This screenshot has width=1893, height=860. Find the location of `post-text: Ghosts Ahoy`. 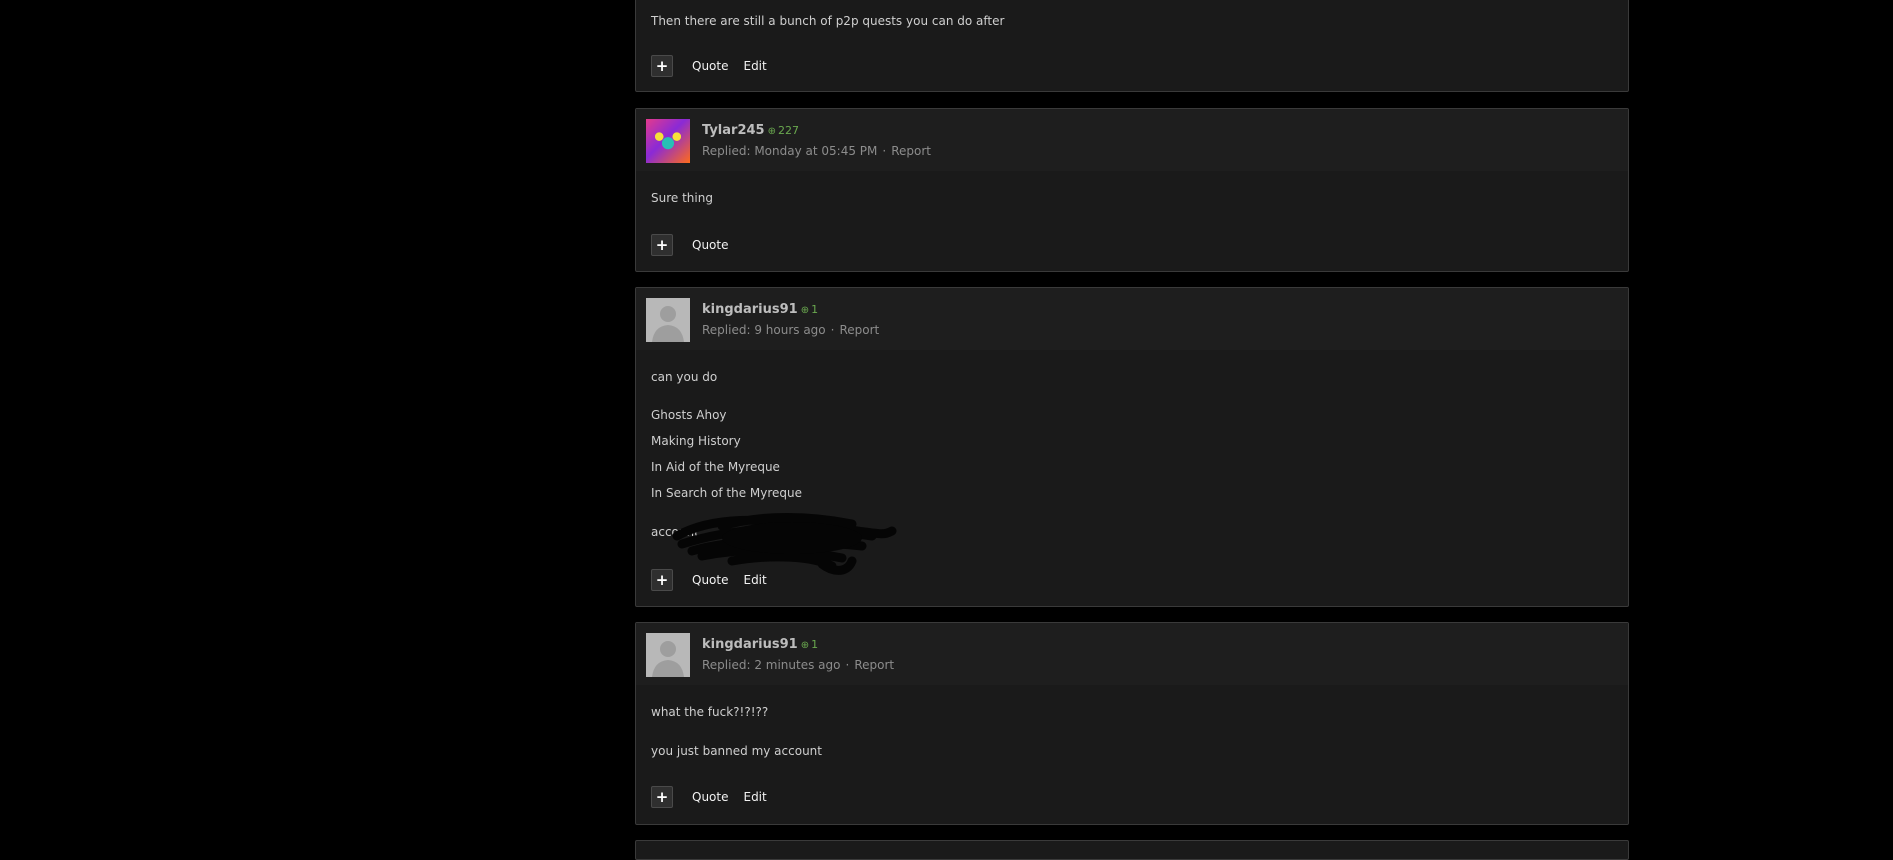

post-text: Ghosts Ahoy is located at coordinates (689, 415).